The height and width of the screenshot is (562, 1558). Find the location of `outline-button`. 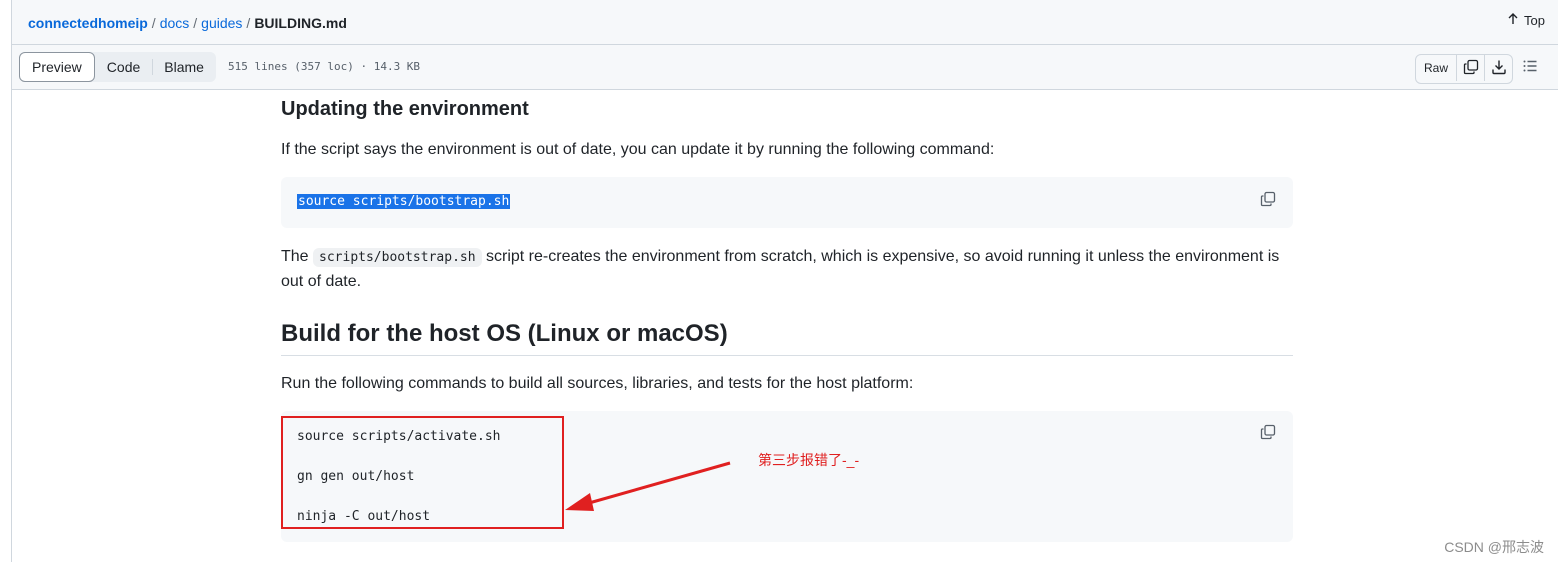

outline-button is located at coordinates (1530, 68).